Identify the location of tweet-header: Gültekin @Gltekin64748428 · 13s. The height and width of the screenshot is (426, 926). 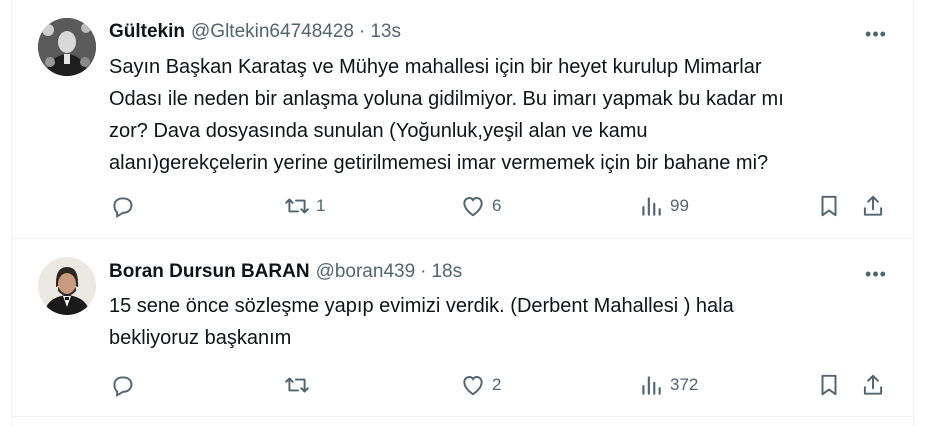
(255, 32).